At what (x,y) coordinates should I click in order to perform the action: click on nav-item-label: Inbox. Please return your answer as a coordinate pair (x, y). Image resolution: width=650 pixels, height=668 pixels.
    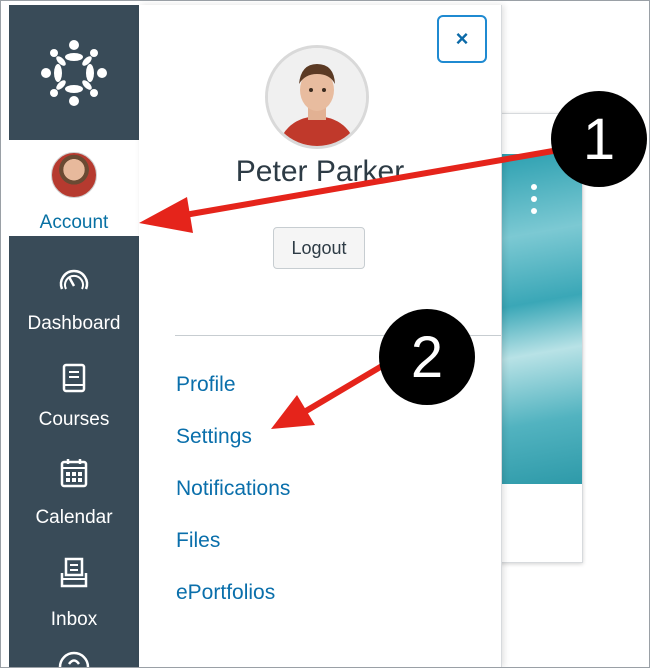
    Looking at the image, I should click on (74, 619).